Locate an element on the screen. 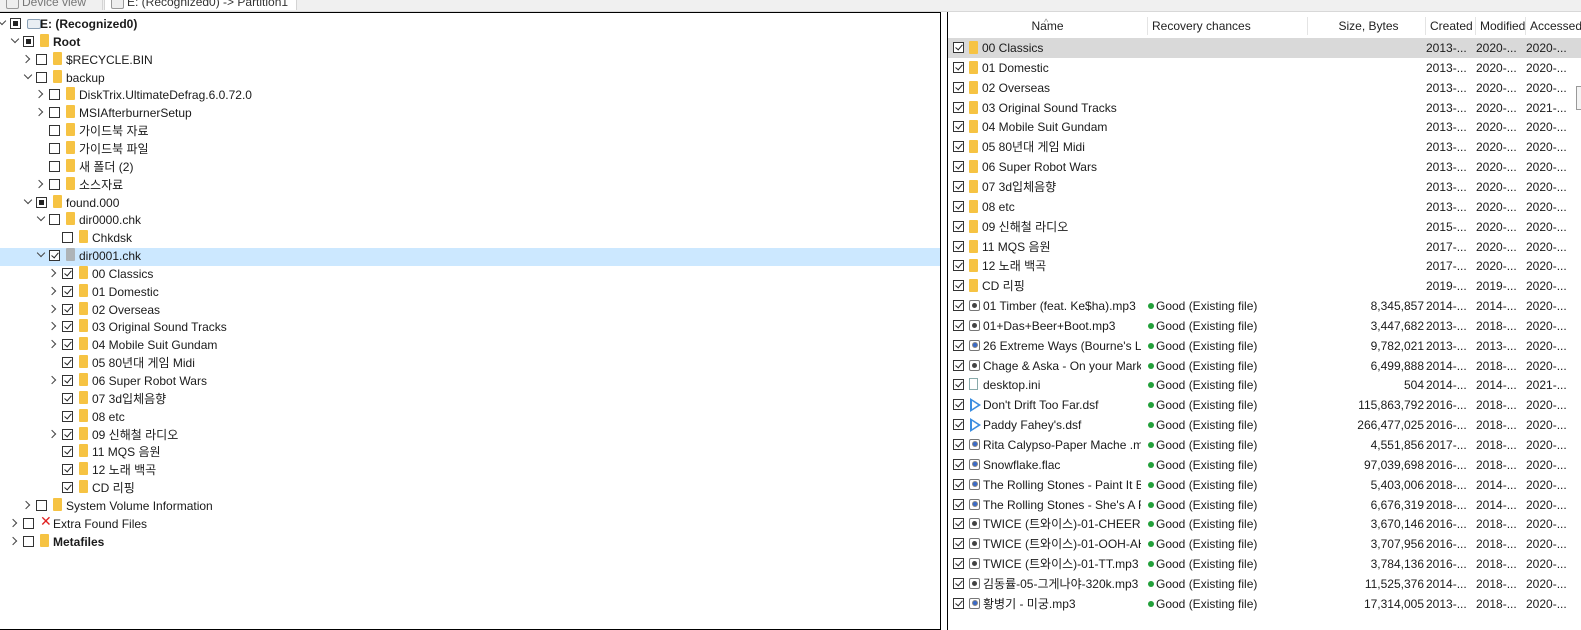 The width and height of the screenshot is (1581, 630). scrollbar-edge is located at coordinates (1578, 98).